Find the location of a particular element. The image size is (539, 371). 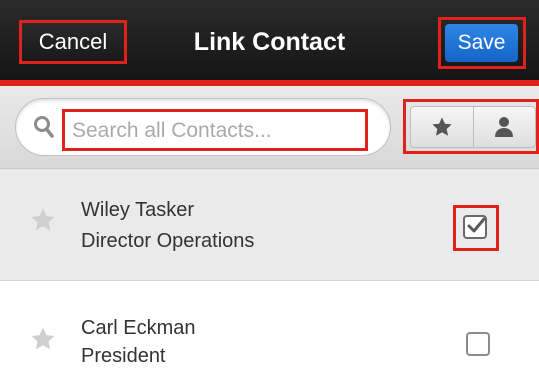

my-items-filter-button is located at coordinates (504, 127).